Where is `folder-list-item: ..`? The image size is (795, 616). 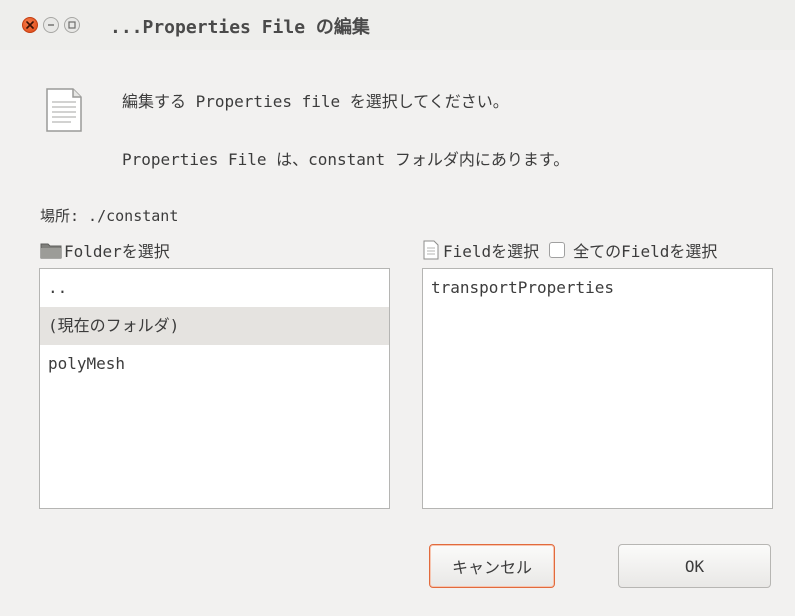 folder-list-item: .. is located at coordinates (214, 288).